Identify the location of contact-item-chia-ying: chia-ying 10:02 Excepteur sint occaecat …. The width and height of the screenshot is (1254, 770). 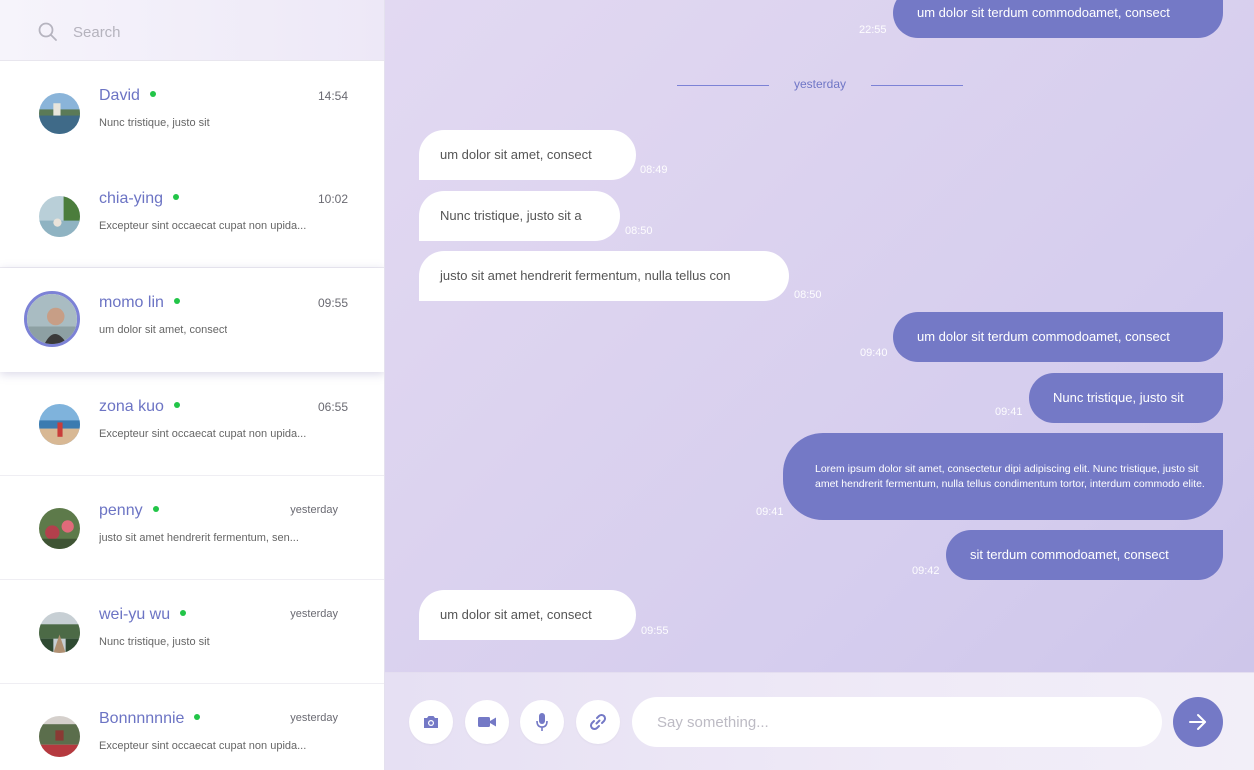
(192, 216).